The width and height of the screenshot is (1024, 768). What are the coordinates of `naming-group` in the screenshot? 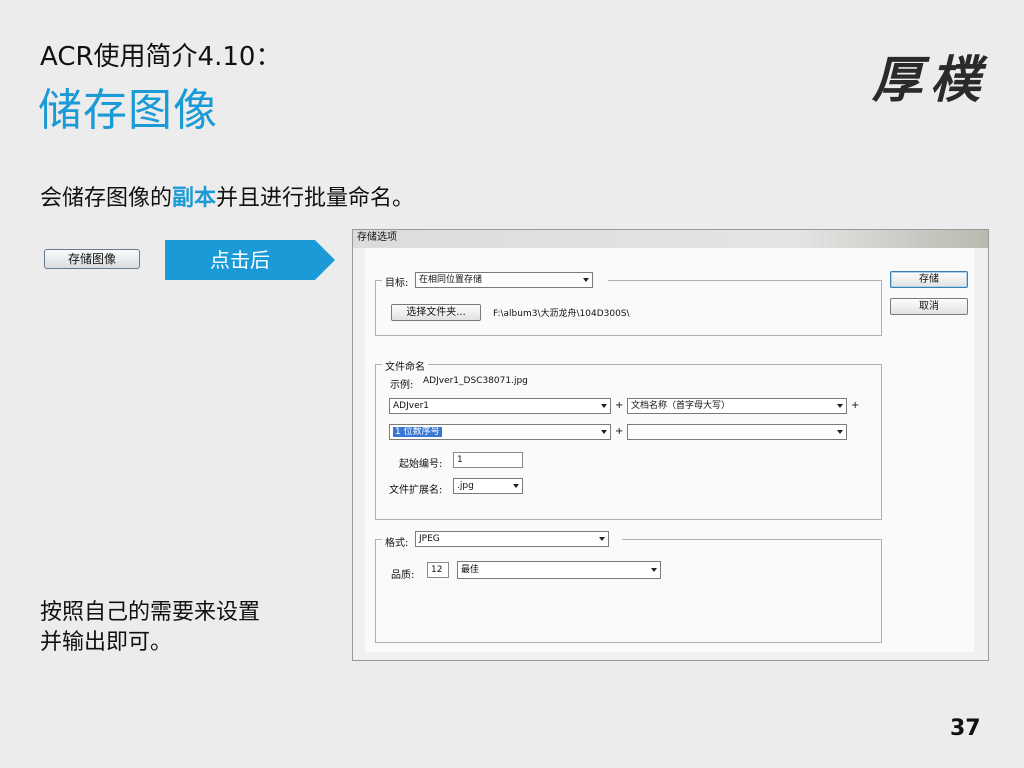 It's located at (628, 442).